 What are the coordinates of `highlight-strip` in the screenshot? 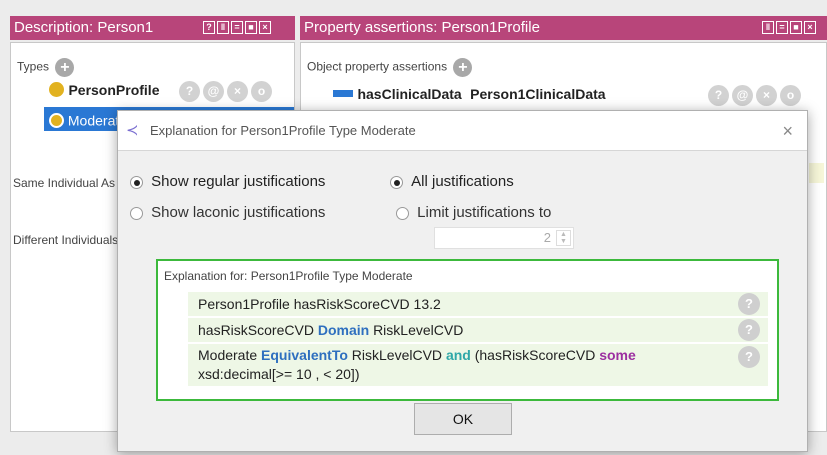 It's located at (816, 173).